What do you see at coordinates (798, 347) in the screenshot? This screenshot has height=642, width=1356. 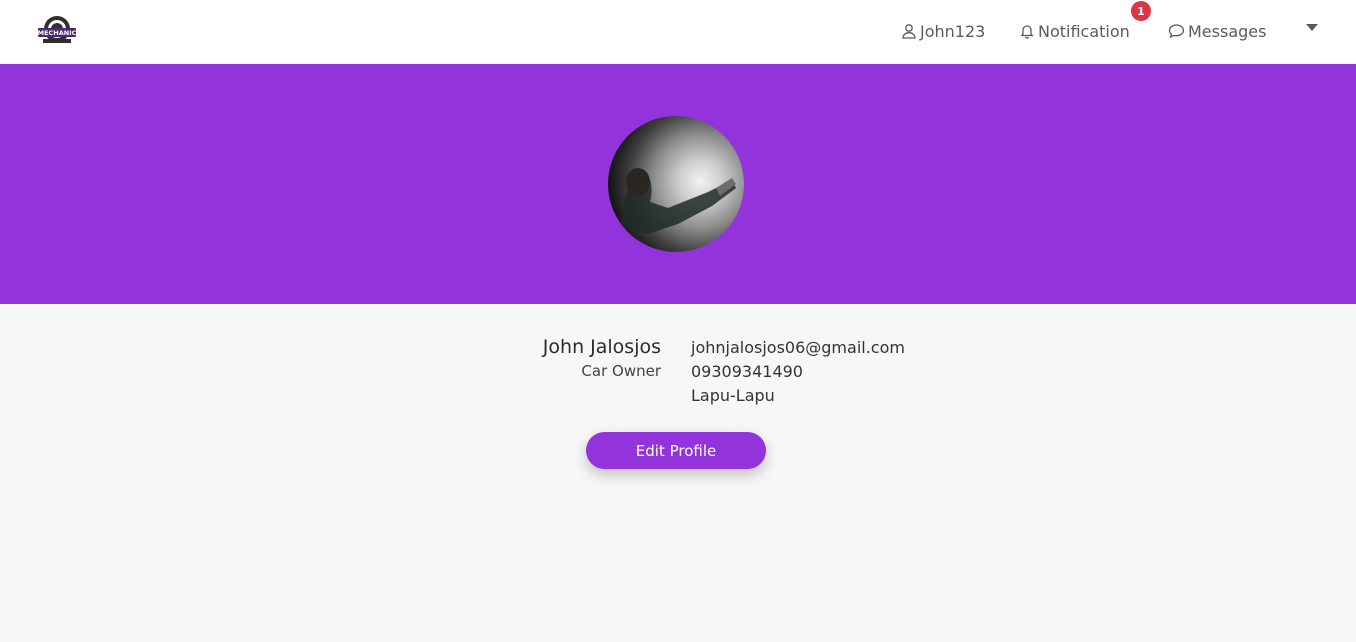 I see `profile-email: johnjalosjos06@gmail.com` at bounding box center [798, 347].